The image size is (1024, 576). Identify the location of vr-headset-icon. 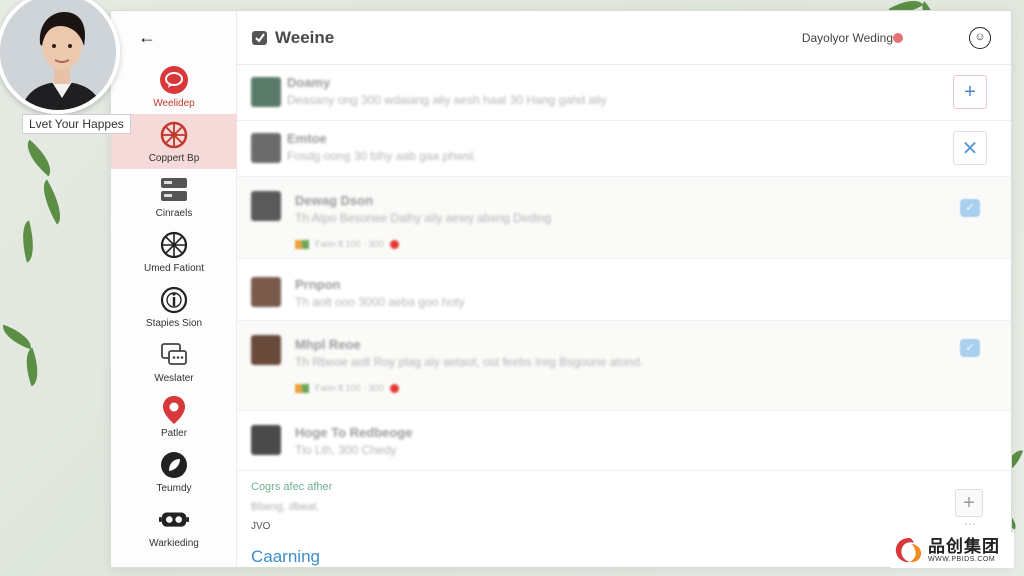
(174, 520).